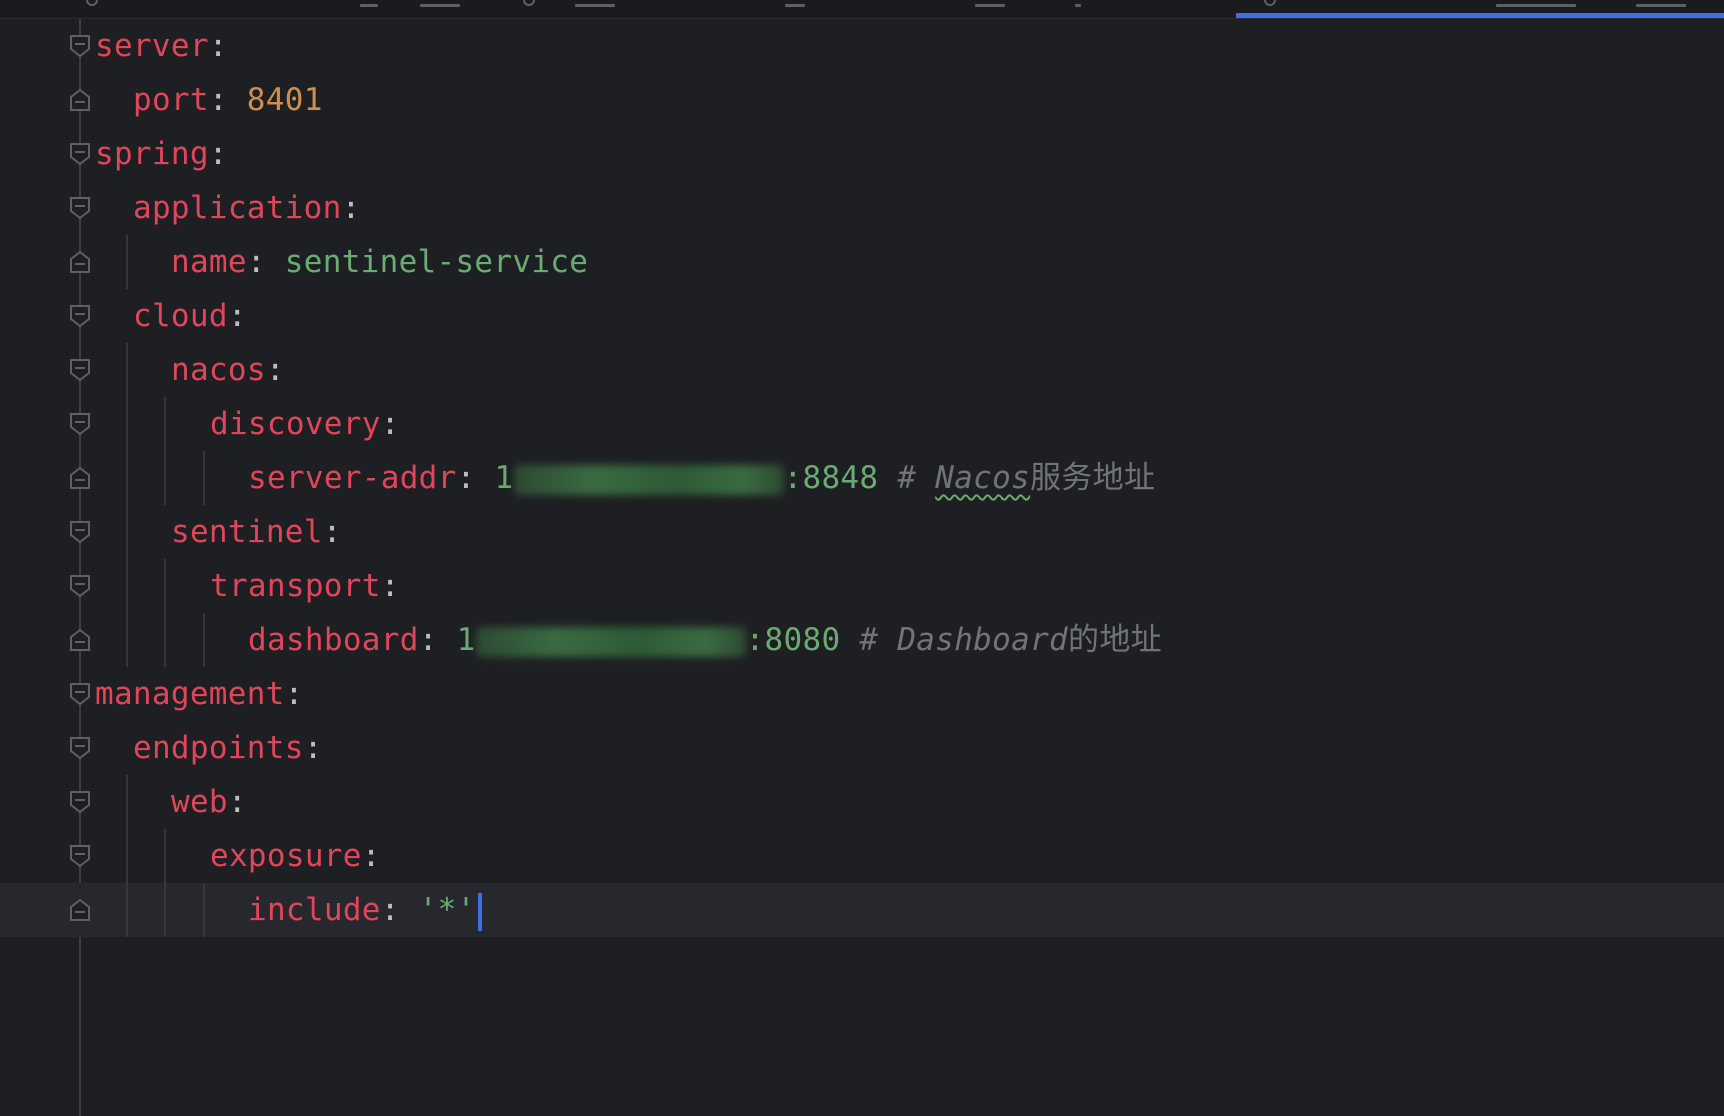 The image size is (1724, 1116). What do you see at coordinates (447, 910) in the screenshot?
I see `yaml-string-value: '*'` at bounding box center [447, 910].